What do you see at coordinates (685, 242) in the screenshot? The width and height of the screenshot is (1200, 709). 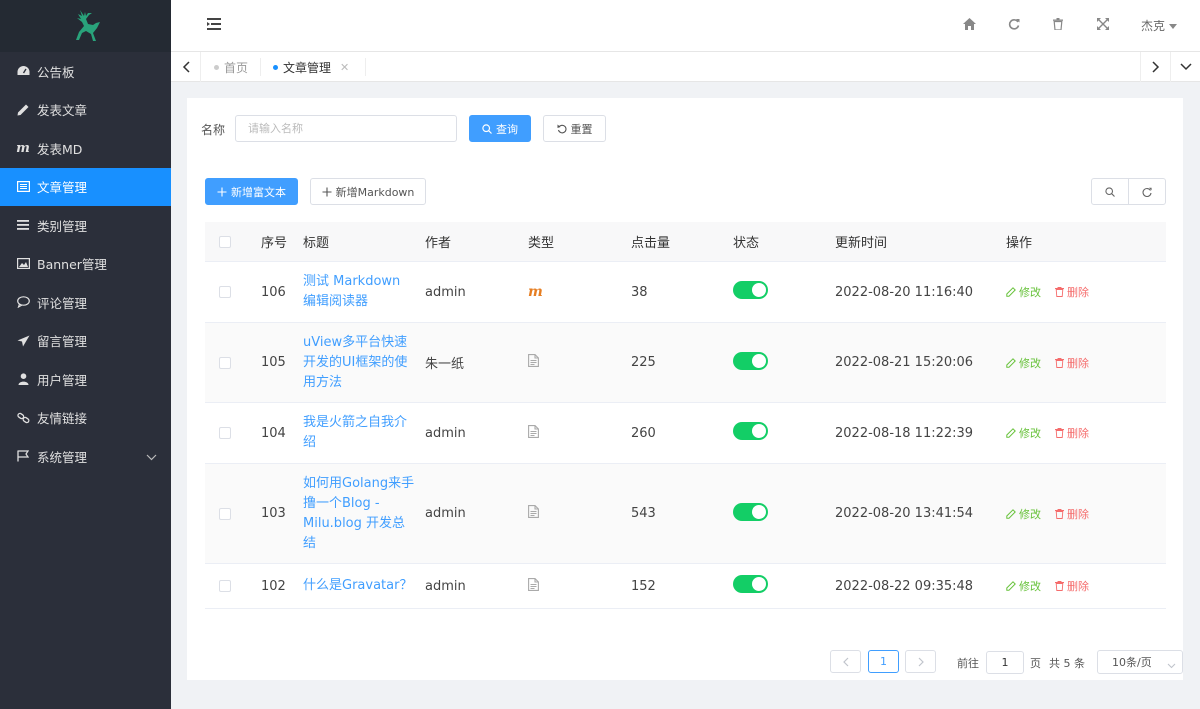 I see `table-header: 序号 标题 作者 类型 点击量 状态 更新时间 操作` at bounding box center [685, 242].